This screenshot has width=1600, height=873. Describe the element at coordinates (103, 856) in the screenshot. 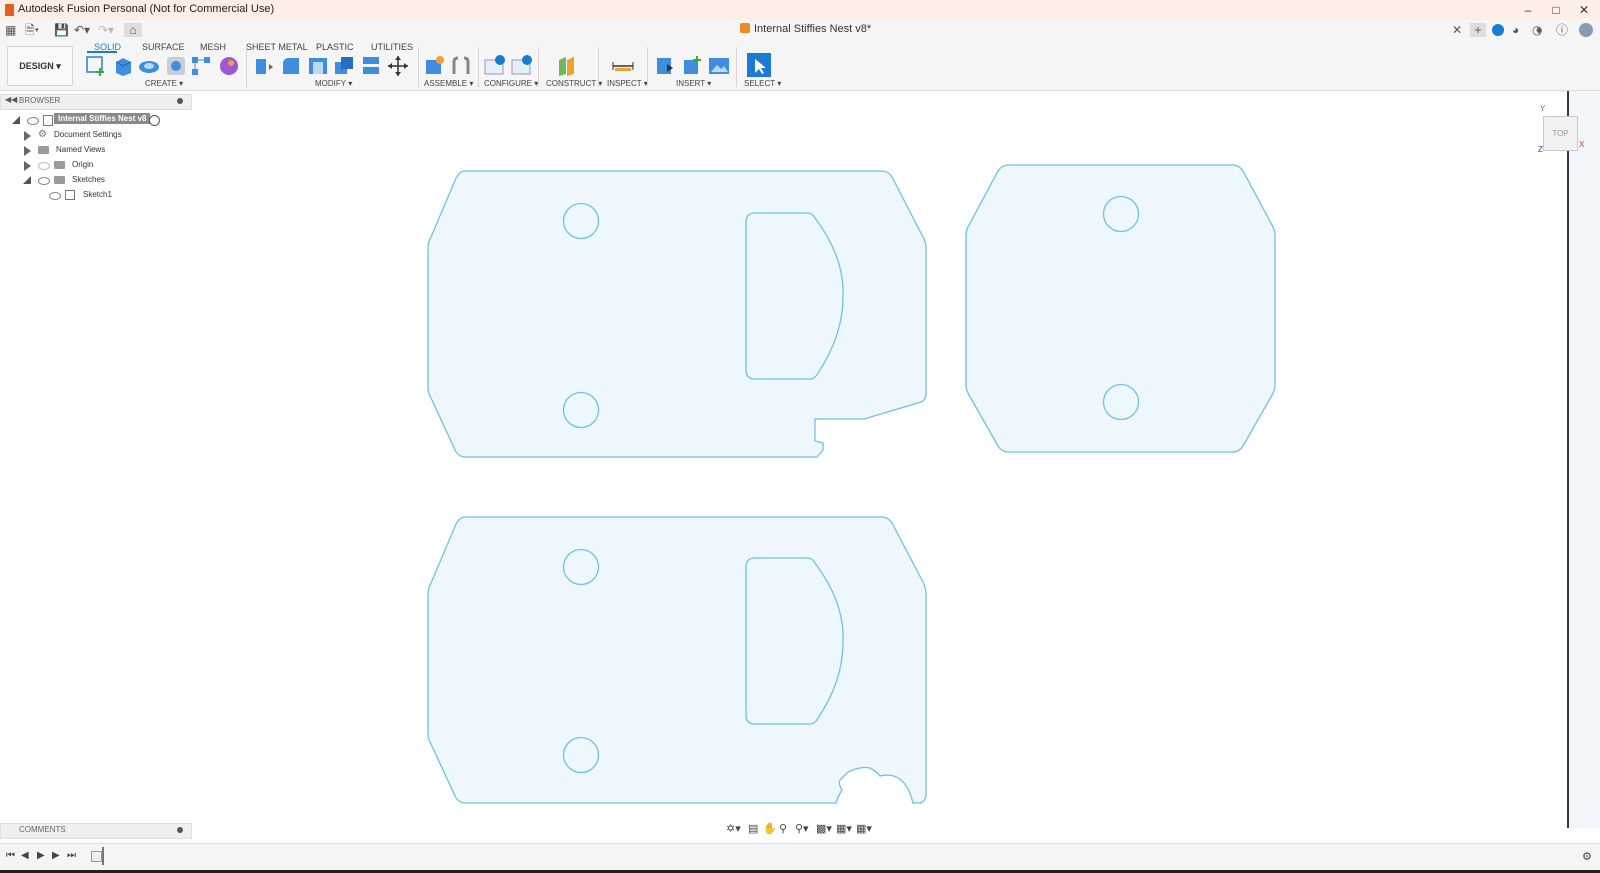

I see `timeline-marker` at that location.